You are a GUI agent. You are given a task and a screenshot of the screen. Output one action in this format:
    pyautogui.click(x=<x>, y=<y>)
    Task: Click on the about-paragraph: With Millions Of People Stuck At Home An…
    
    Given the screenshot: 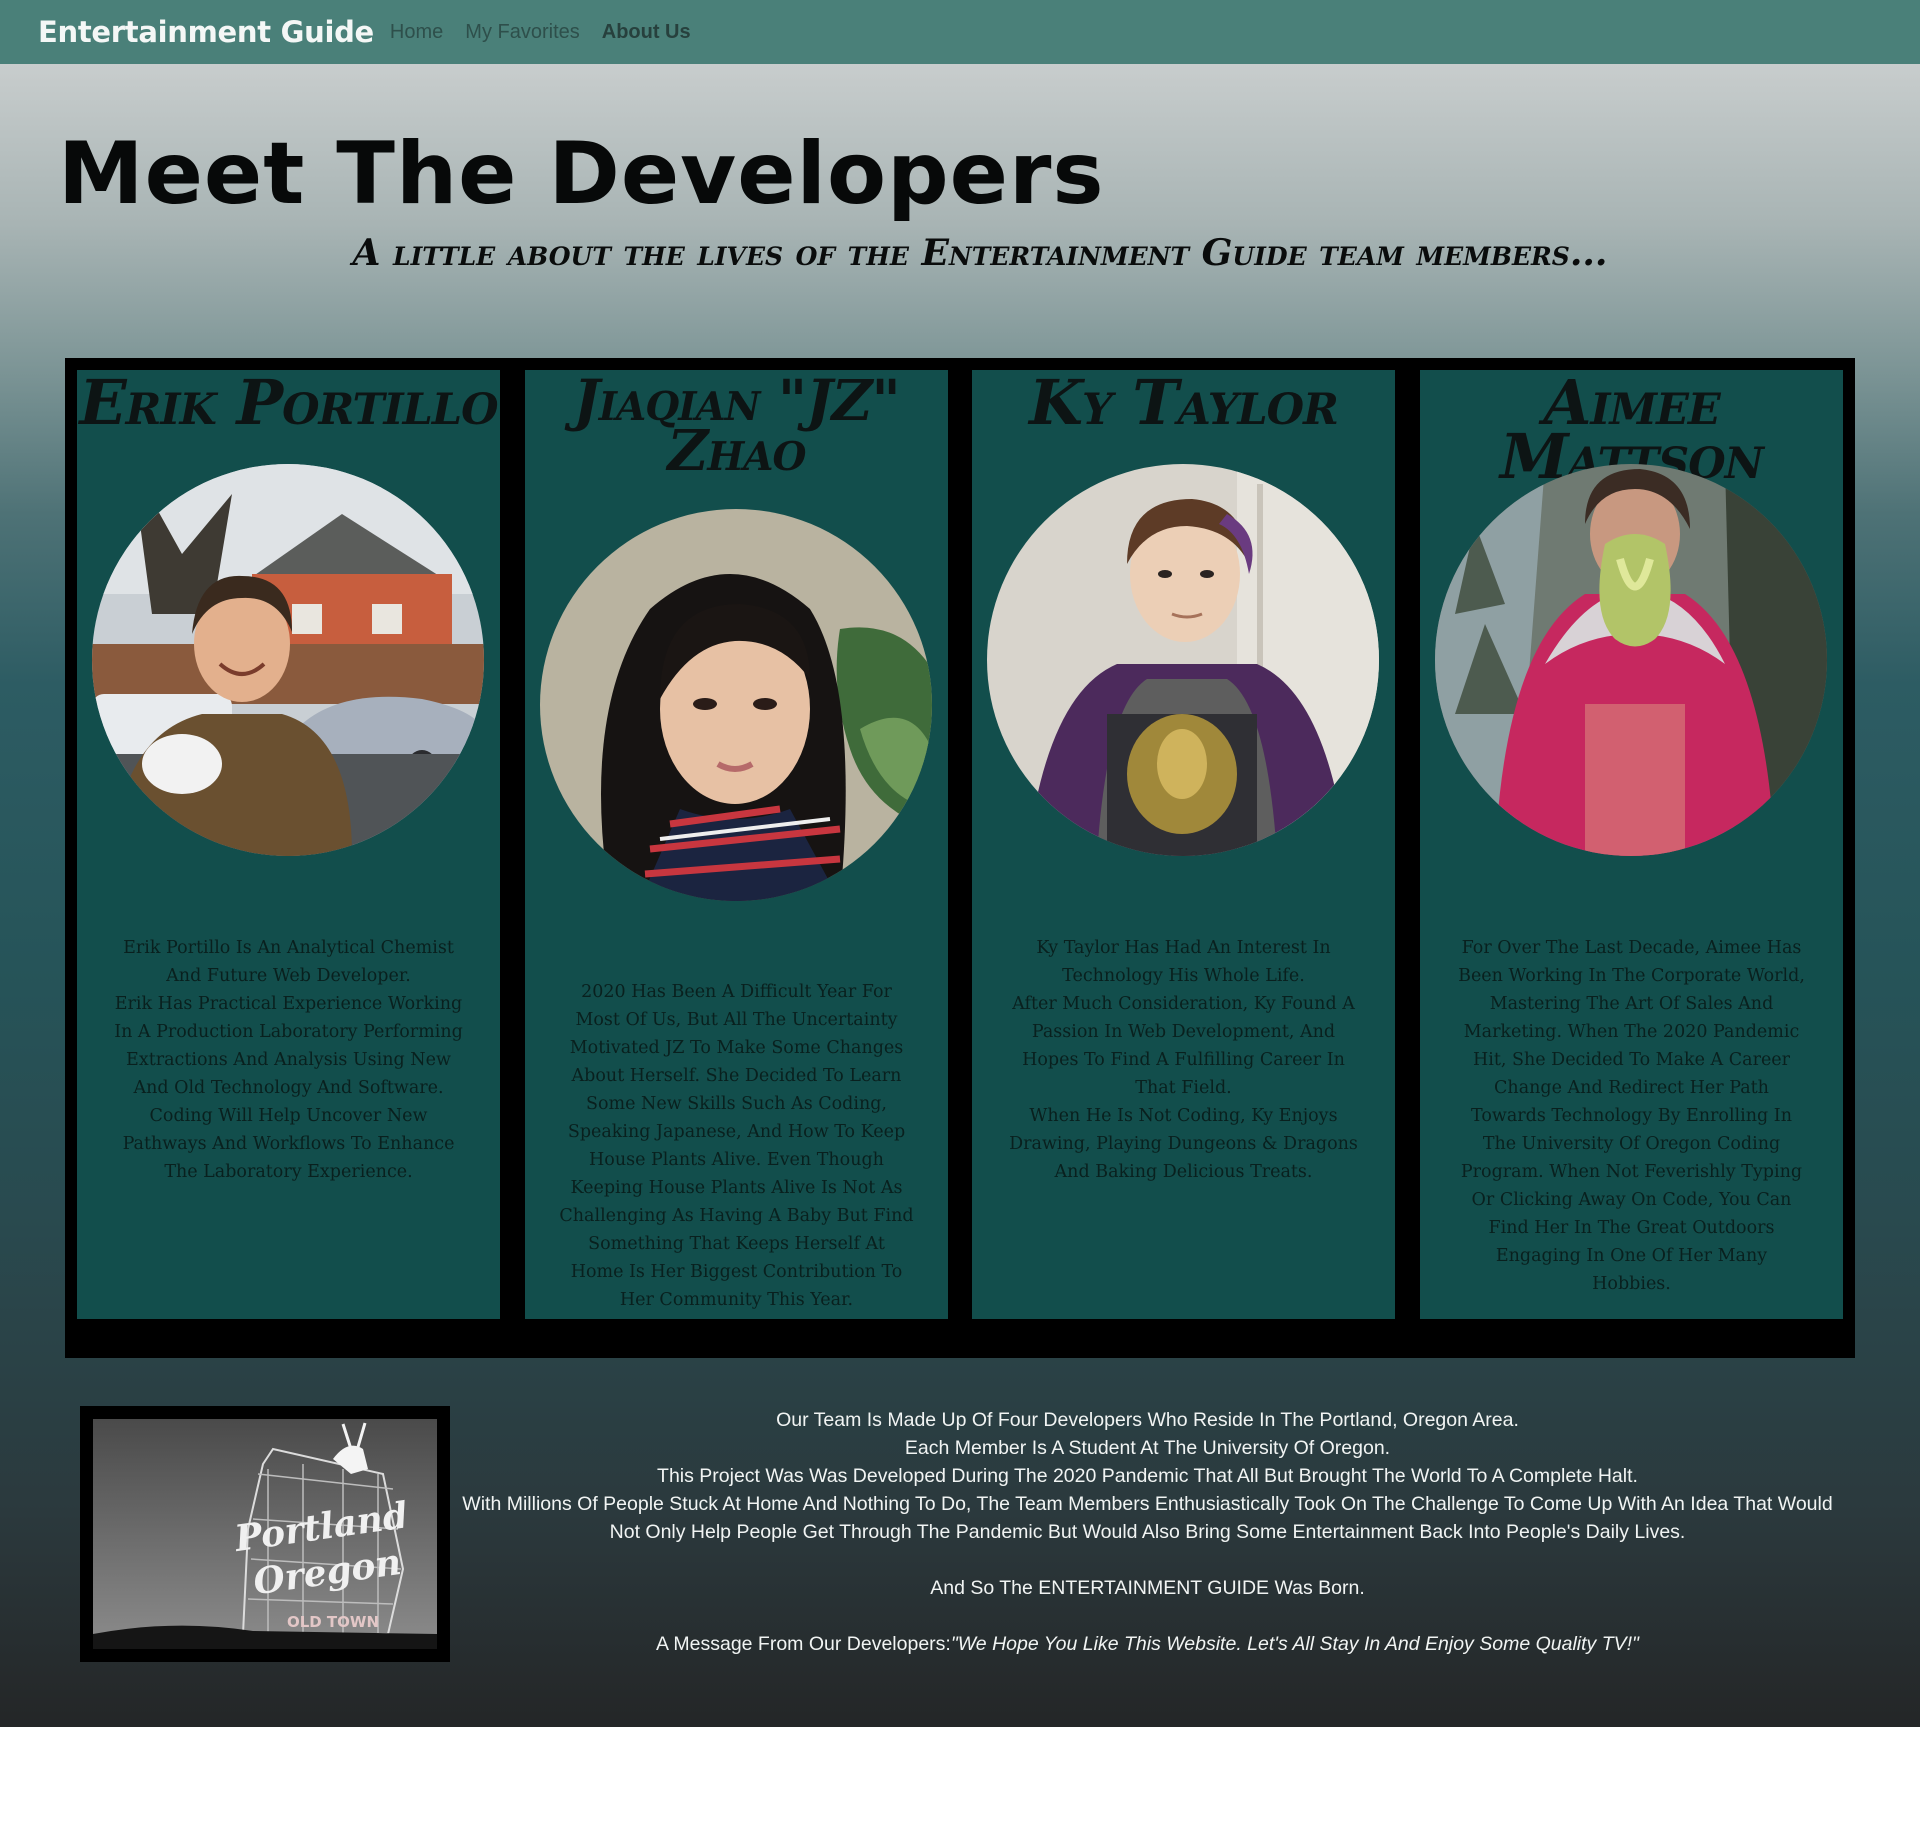 What is the action you would take?
    pyautogui.click(x=1147, y=1518)
    